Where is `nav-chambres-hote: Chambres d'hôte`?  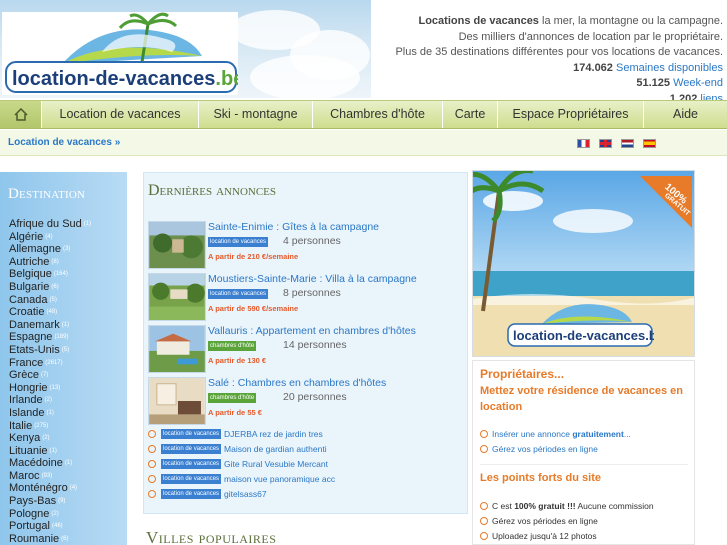
nav-chambres-hote: Chambres d'hôte is located at coordinates (378, 114).